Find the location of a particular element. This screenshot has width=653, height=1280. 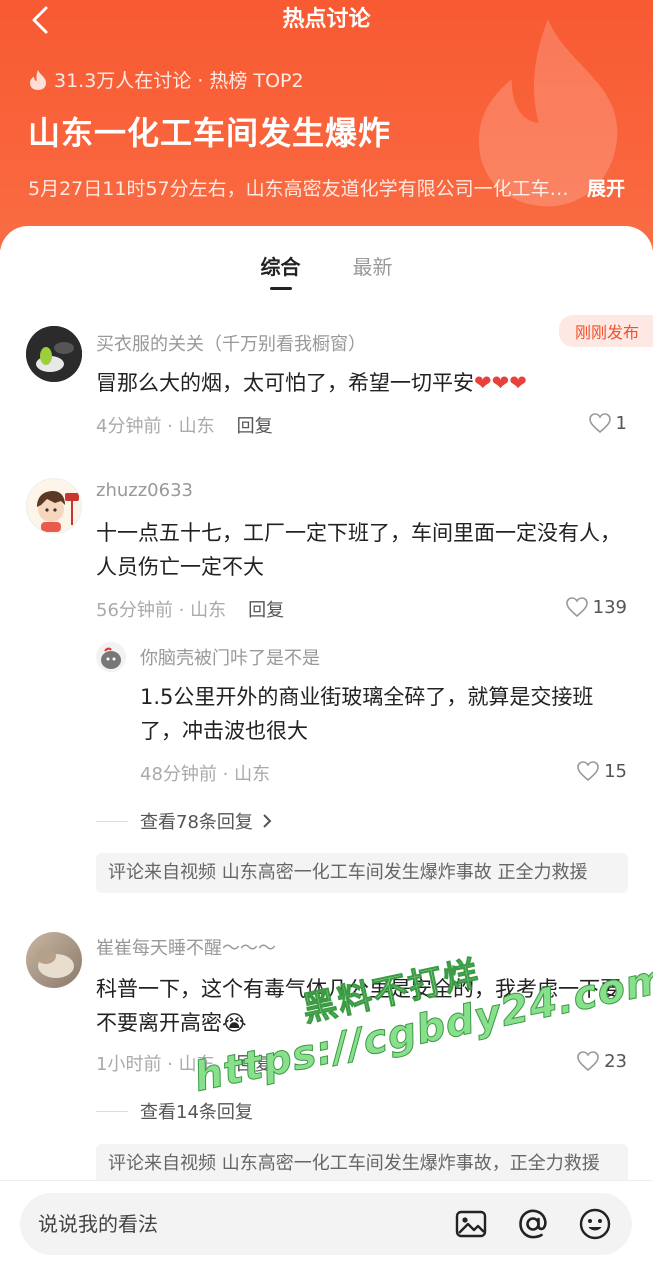

expand-button: 展开 is located at coordinates (606, 187).